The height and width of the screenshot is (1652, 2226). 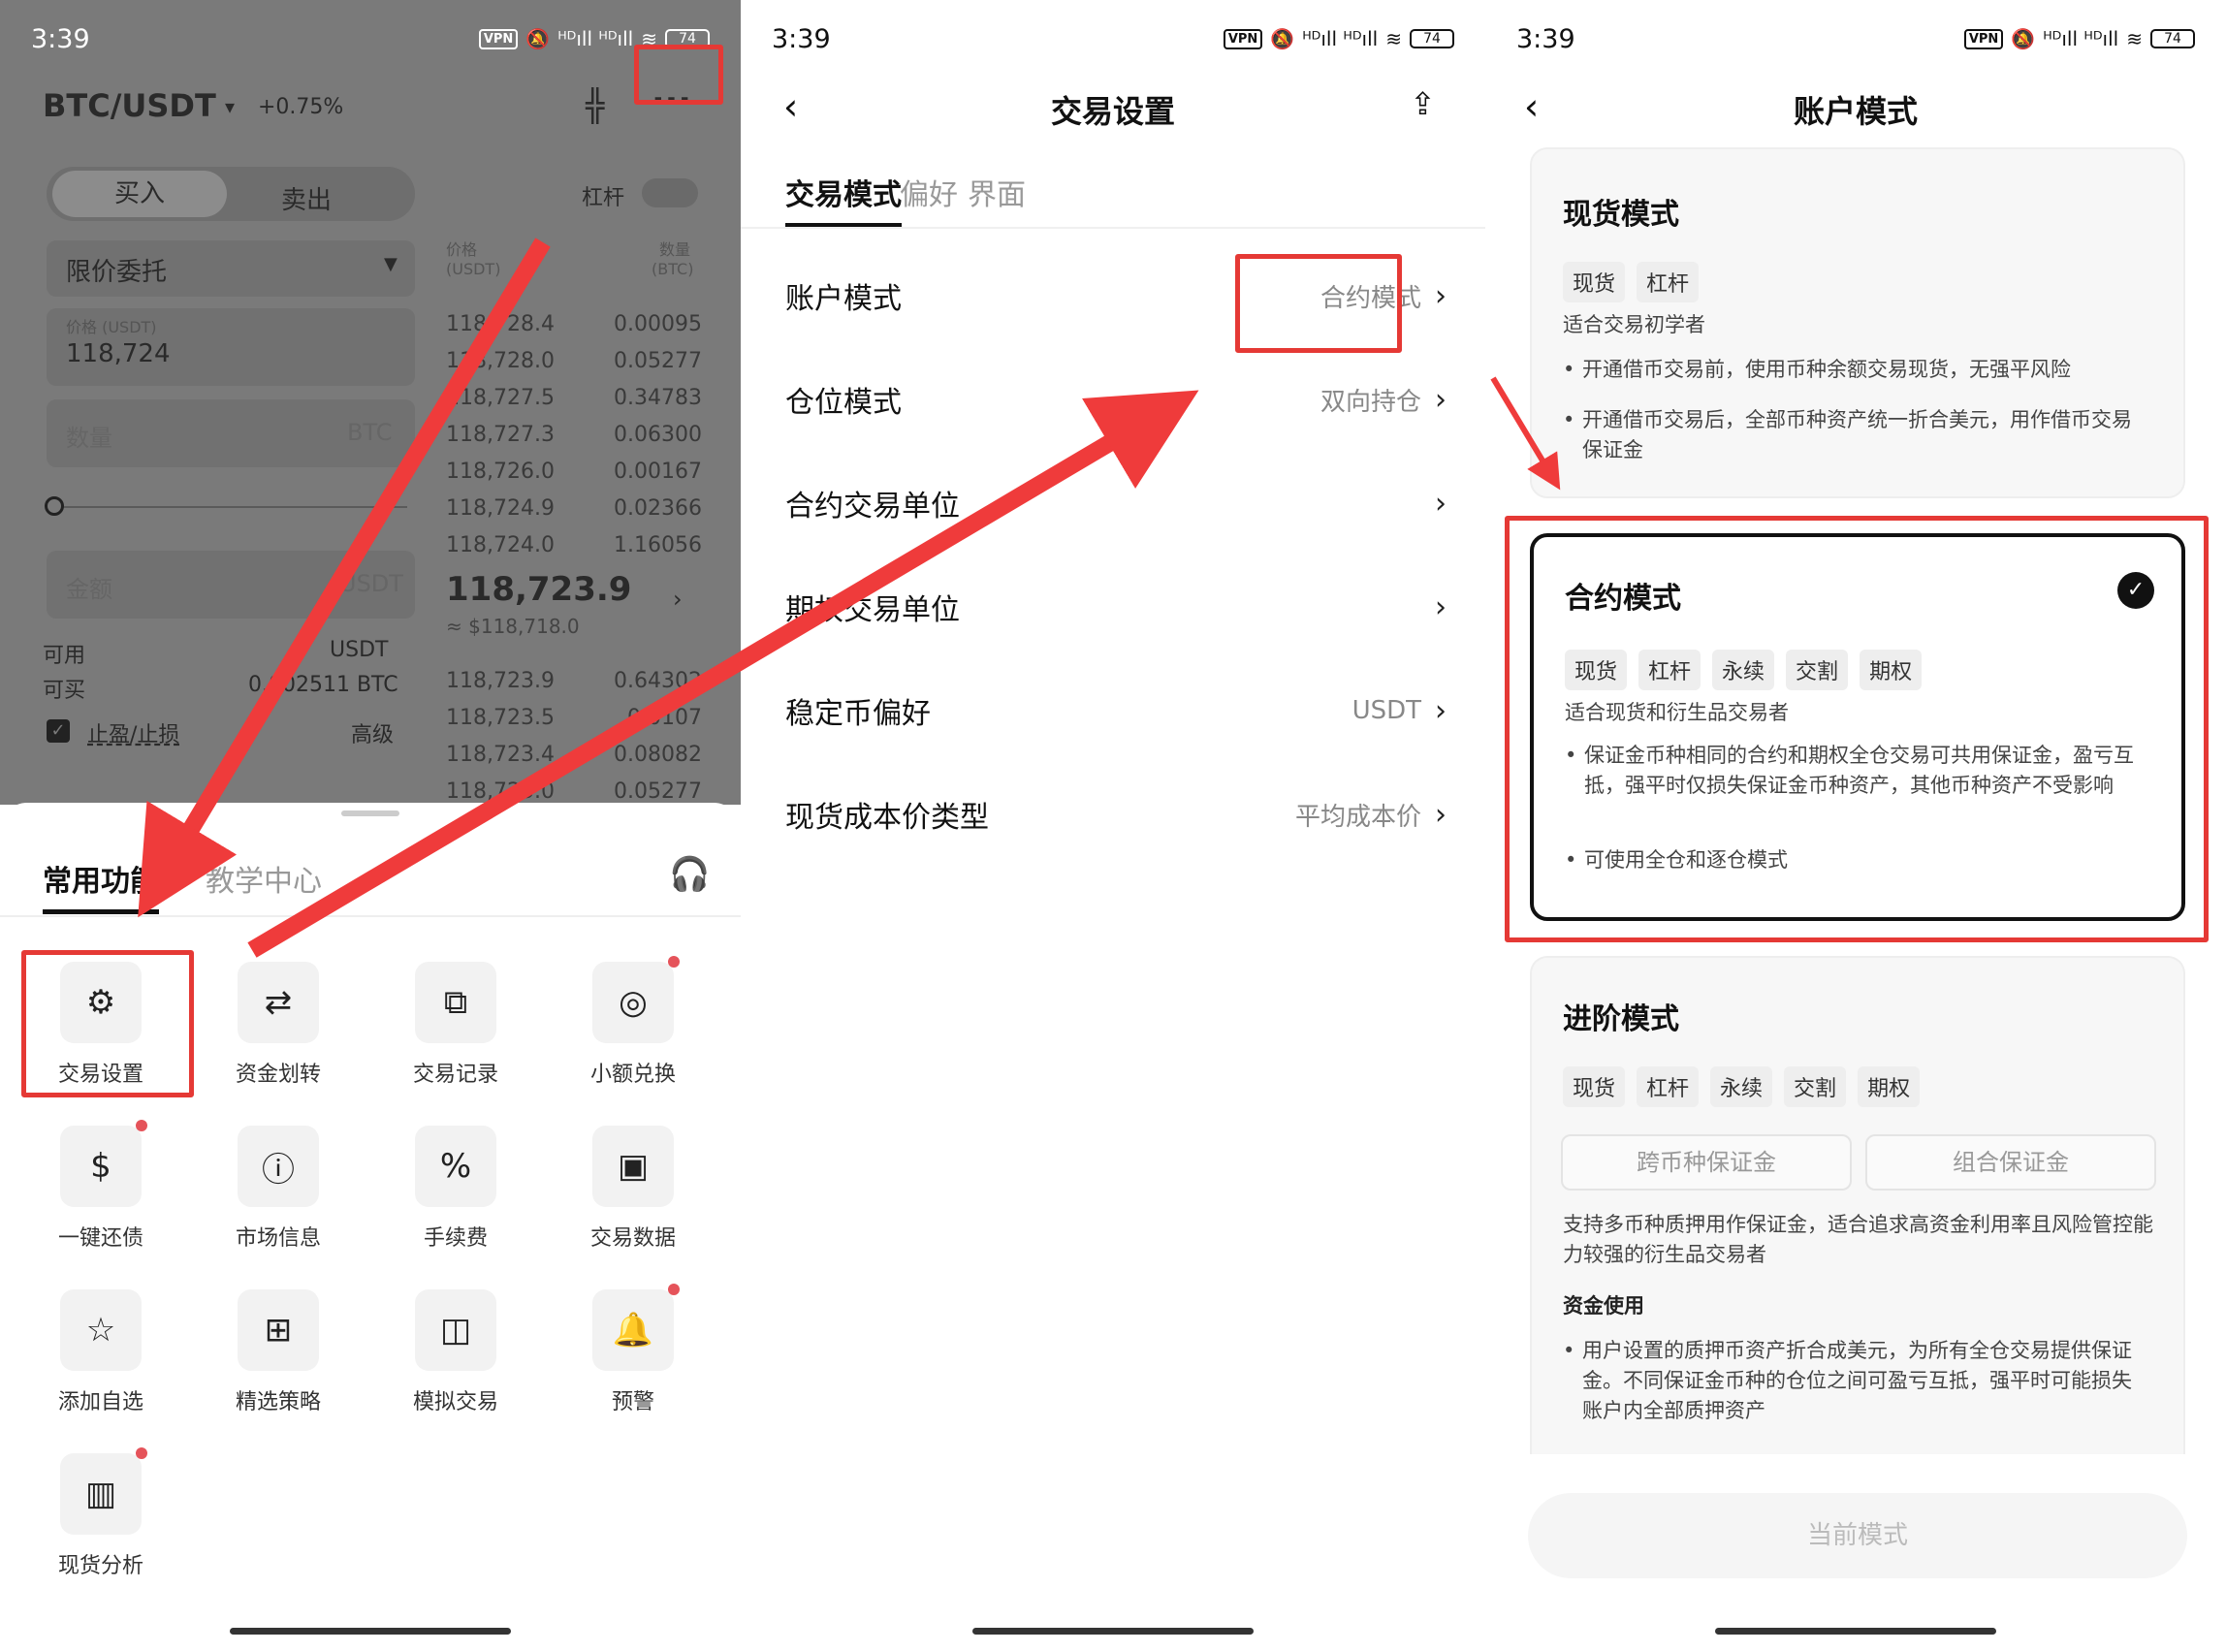 I want to click on sheet-handle, so click(x=370, y=813).